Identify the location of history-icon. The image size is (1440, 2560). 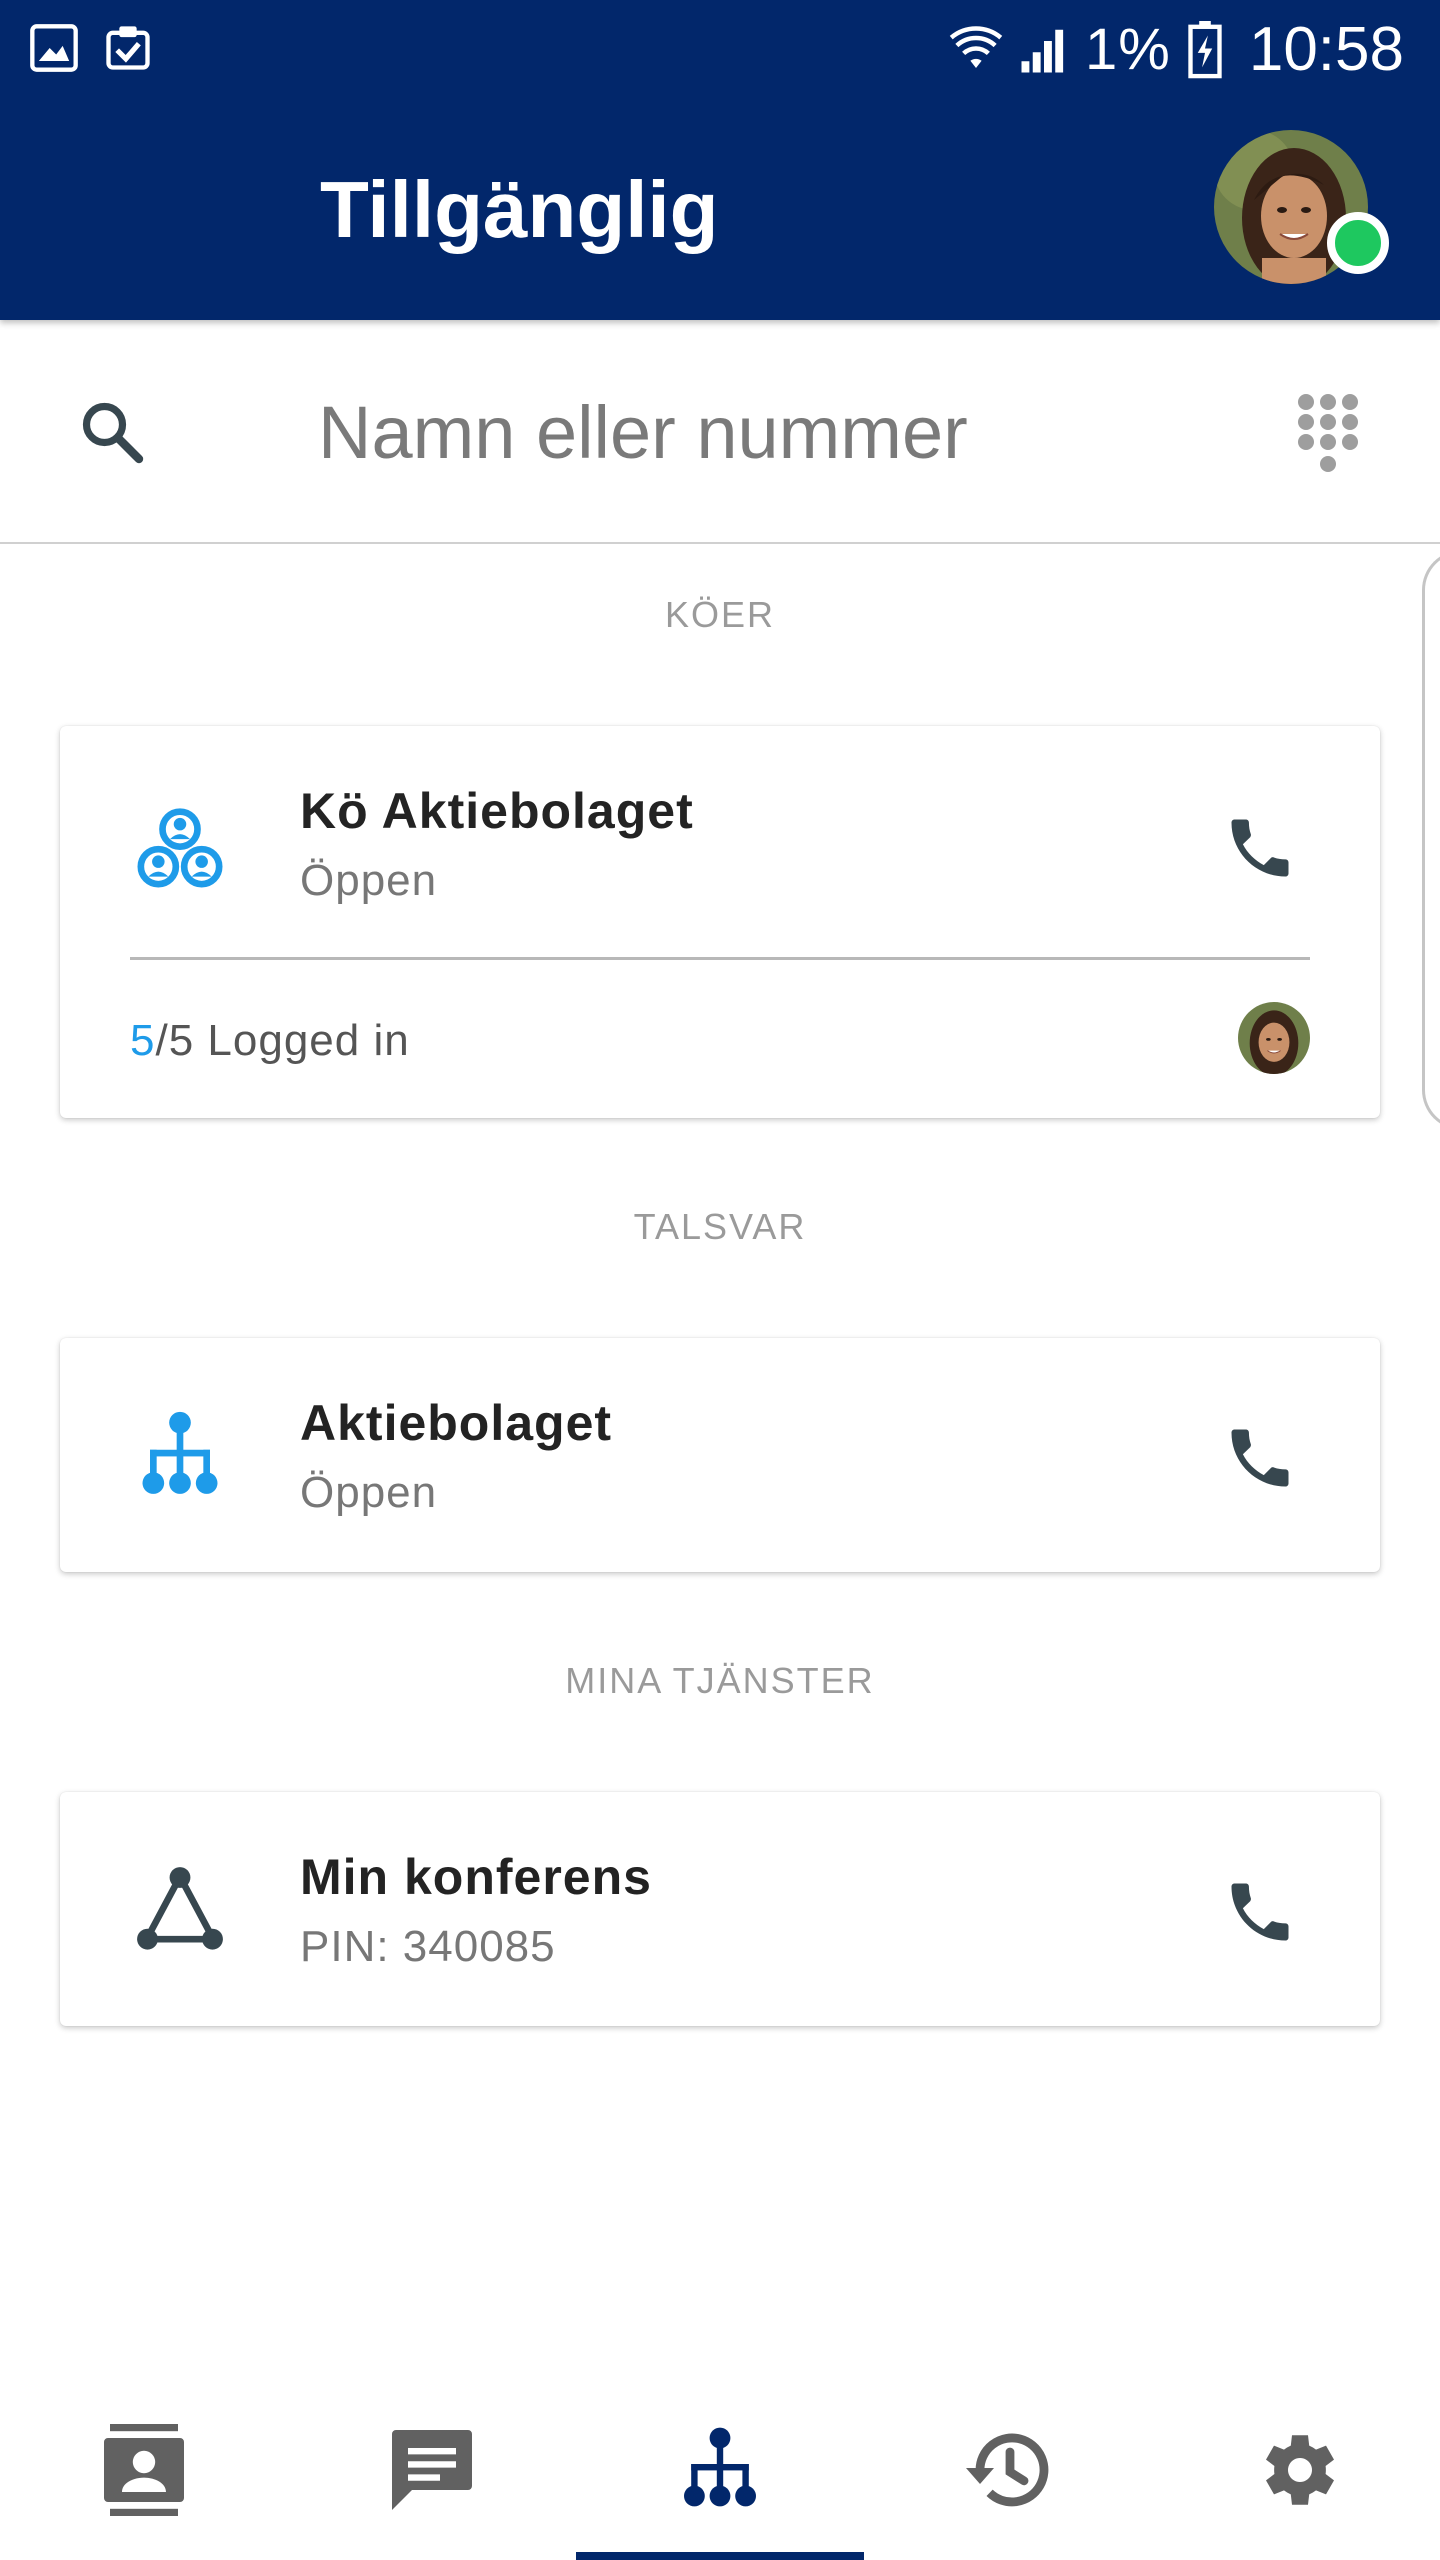
(1007, 2470).